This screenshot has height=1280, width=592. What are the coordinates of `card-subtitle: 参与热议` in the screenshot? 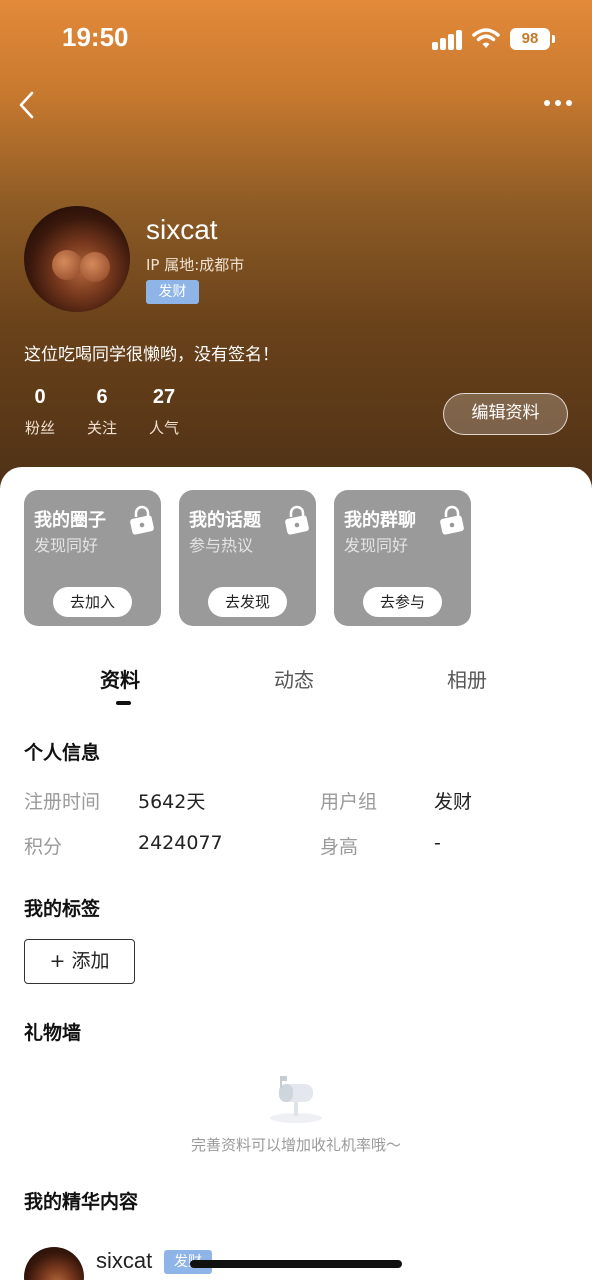 It's located at (221, 545).